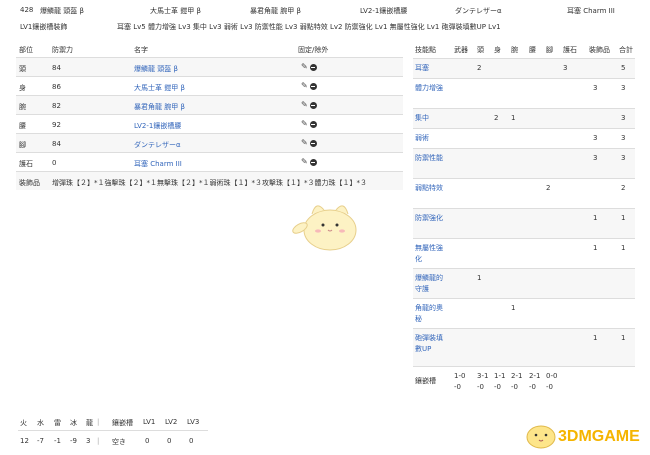 This screenshot has width=650, height=455. I want to click on table-row: 體力增強 3 3, so click(524, 93).